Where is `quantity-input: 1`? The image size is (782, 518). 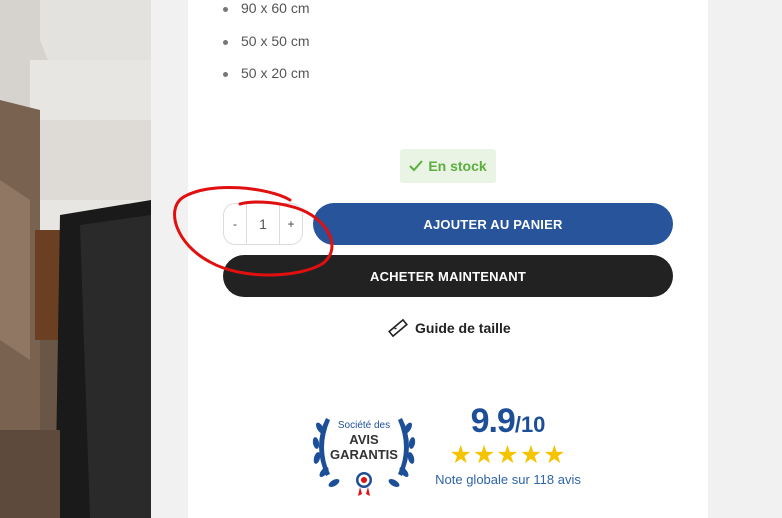 quantity-input: 1 is located at coordinates (263, 224).